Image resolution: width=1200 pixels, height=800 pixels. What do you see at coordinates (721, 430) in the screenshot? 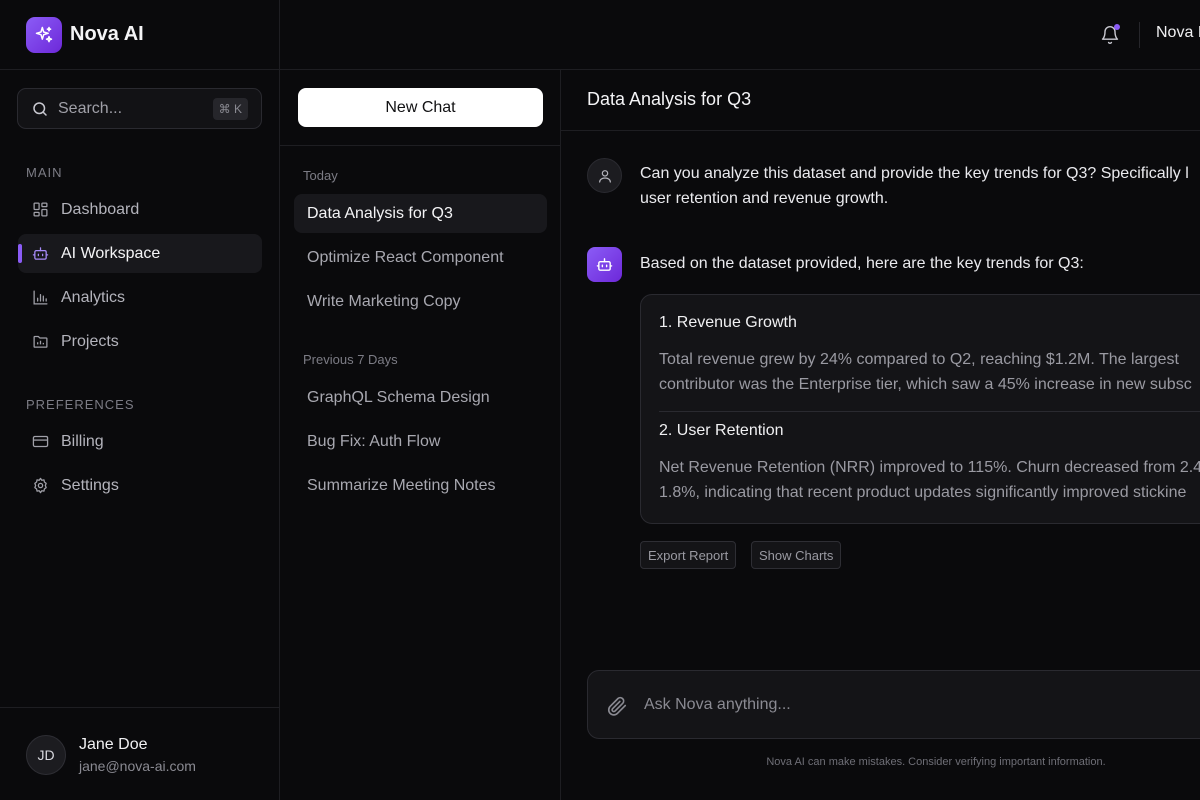
I see `section-title-retention: 2. User Retention` at bounding box center [721, 430].